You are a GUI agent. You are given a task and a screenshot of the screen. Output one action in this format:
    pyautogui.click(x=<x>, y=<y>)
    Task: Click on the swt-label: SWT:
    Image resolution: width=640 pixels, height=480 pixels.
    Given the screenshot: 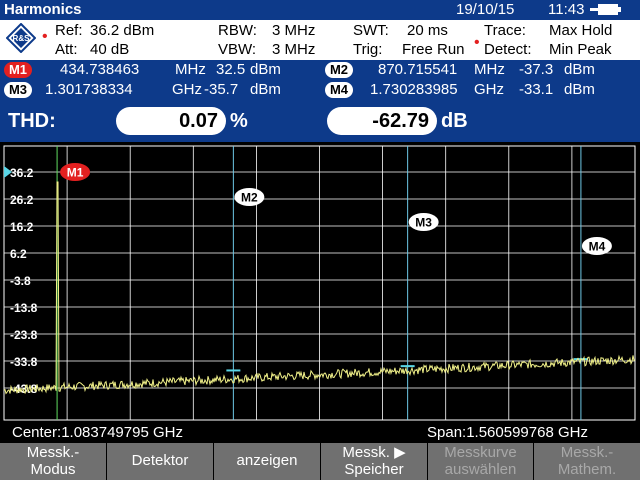 What is the action you would take?
    pyautogui.click(x=371, y=30)
    